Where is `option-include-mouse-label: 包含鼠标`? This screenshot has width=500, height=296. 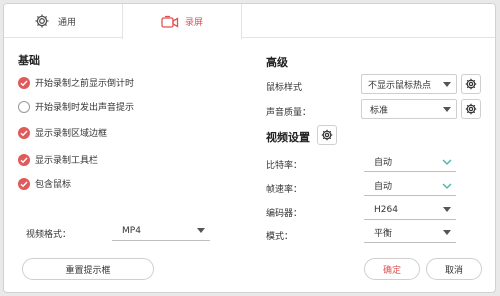 option-include-mouse-label: 包含鼠标 is located at coordinates (53, 185).